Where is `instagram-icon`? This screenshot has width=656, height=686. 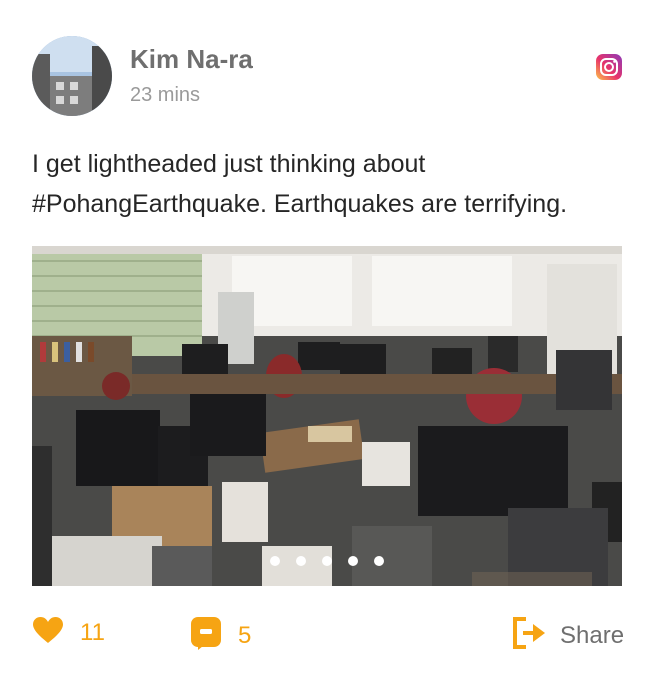
instagram-icon is located at coordinates (609, 67).